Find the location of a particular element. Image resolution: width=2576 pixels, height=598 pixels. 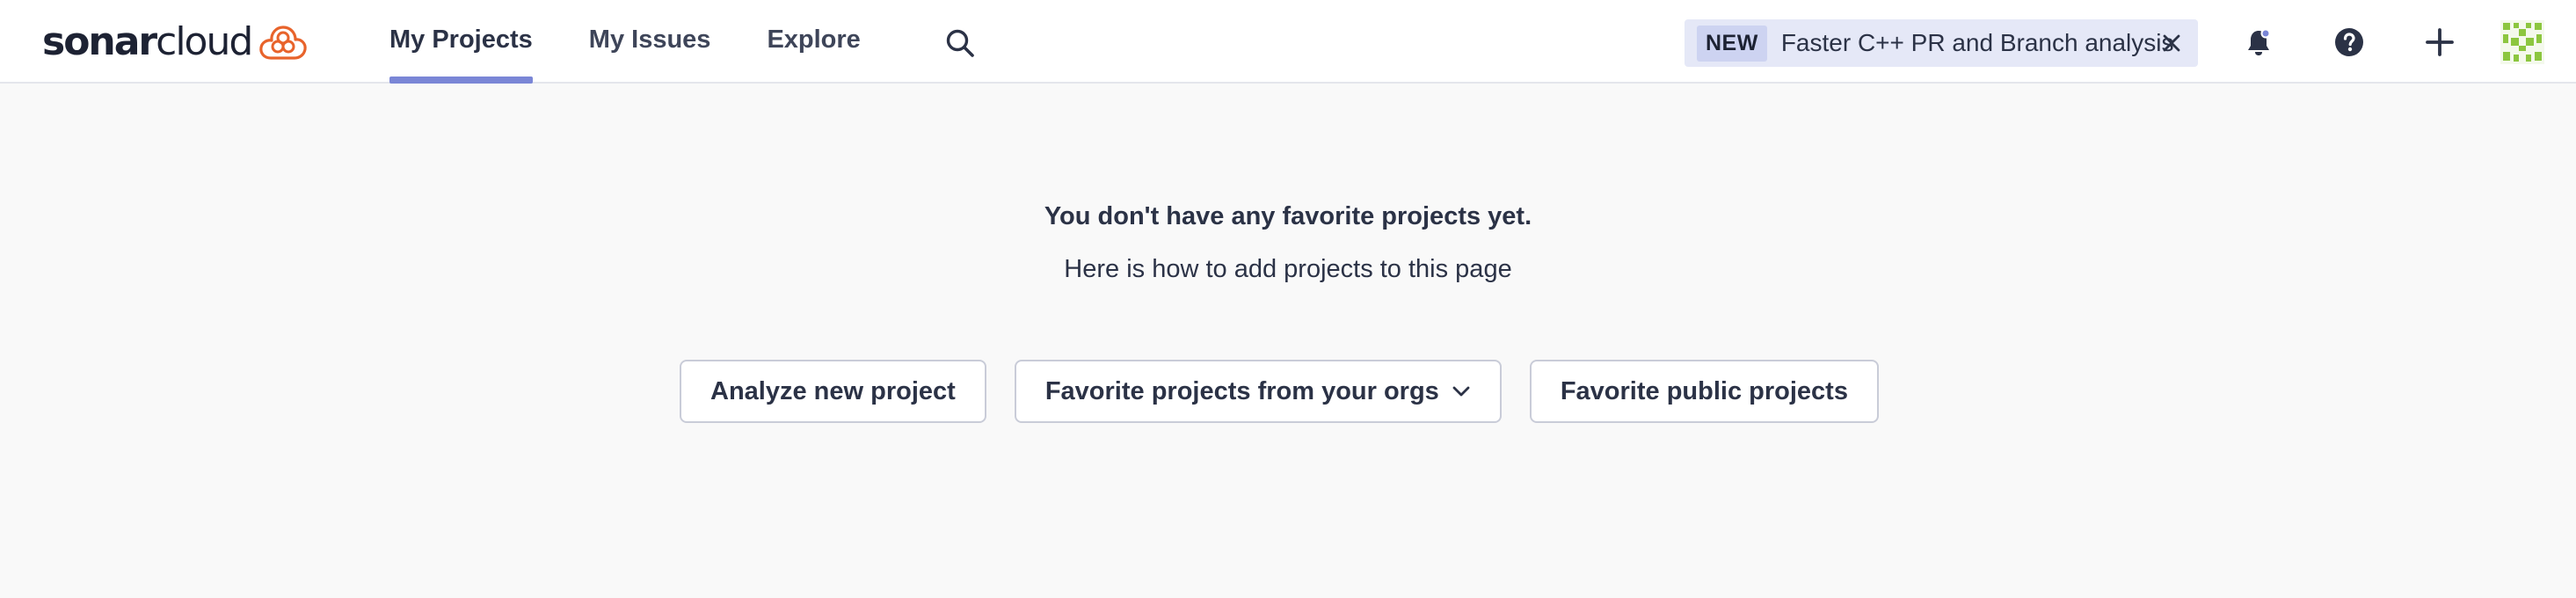

help-icon is located at coordinates (2349, 42).